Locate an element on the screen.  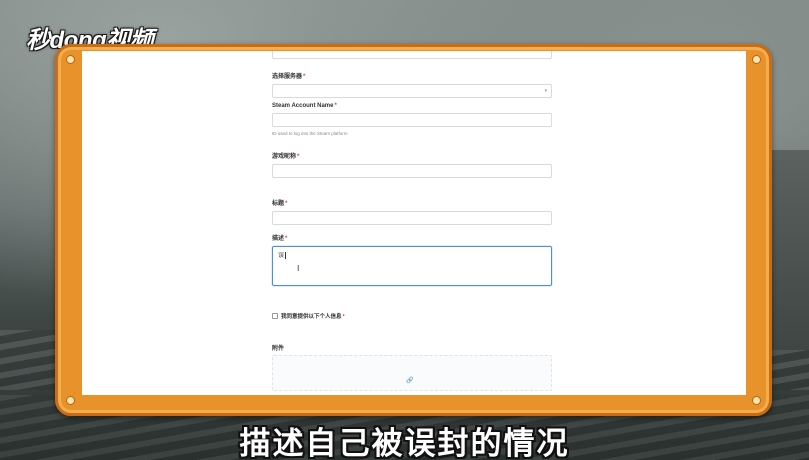
description-textarea: 误 Ⅰ is located at coordinates (412, 266).